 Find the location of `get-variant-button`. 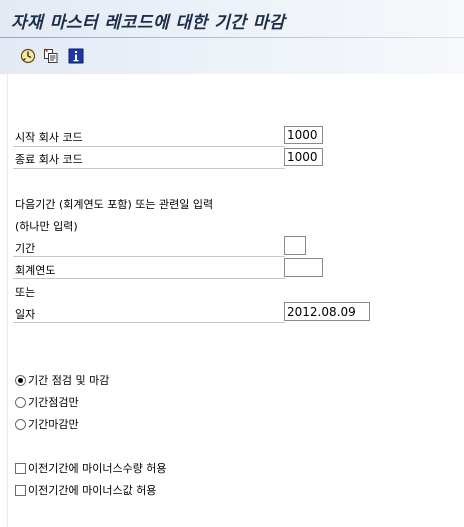

get-variant-button is located at coordinates (51, 56).